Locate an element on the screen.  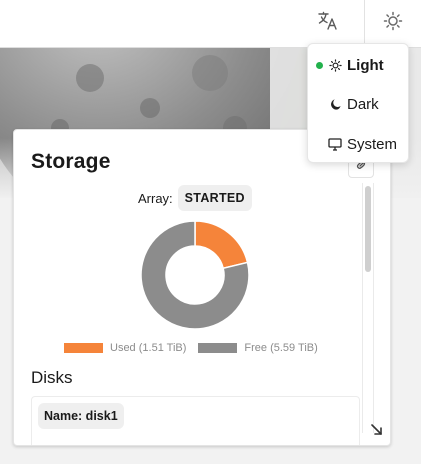
resize-handle is located at coordinates (376, 432).